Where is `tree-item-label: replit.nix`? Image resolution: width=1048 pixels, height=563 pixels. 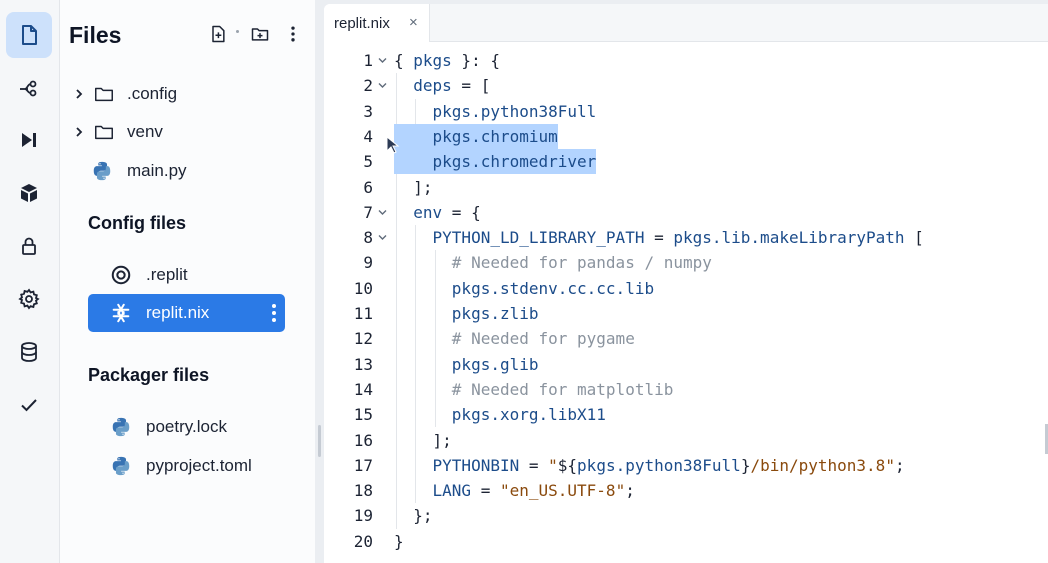 tree-item-label: replit.nix is located at coordinates (178, 312).